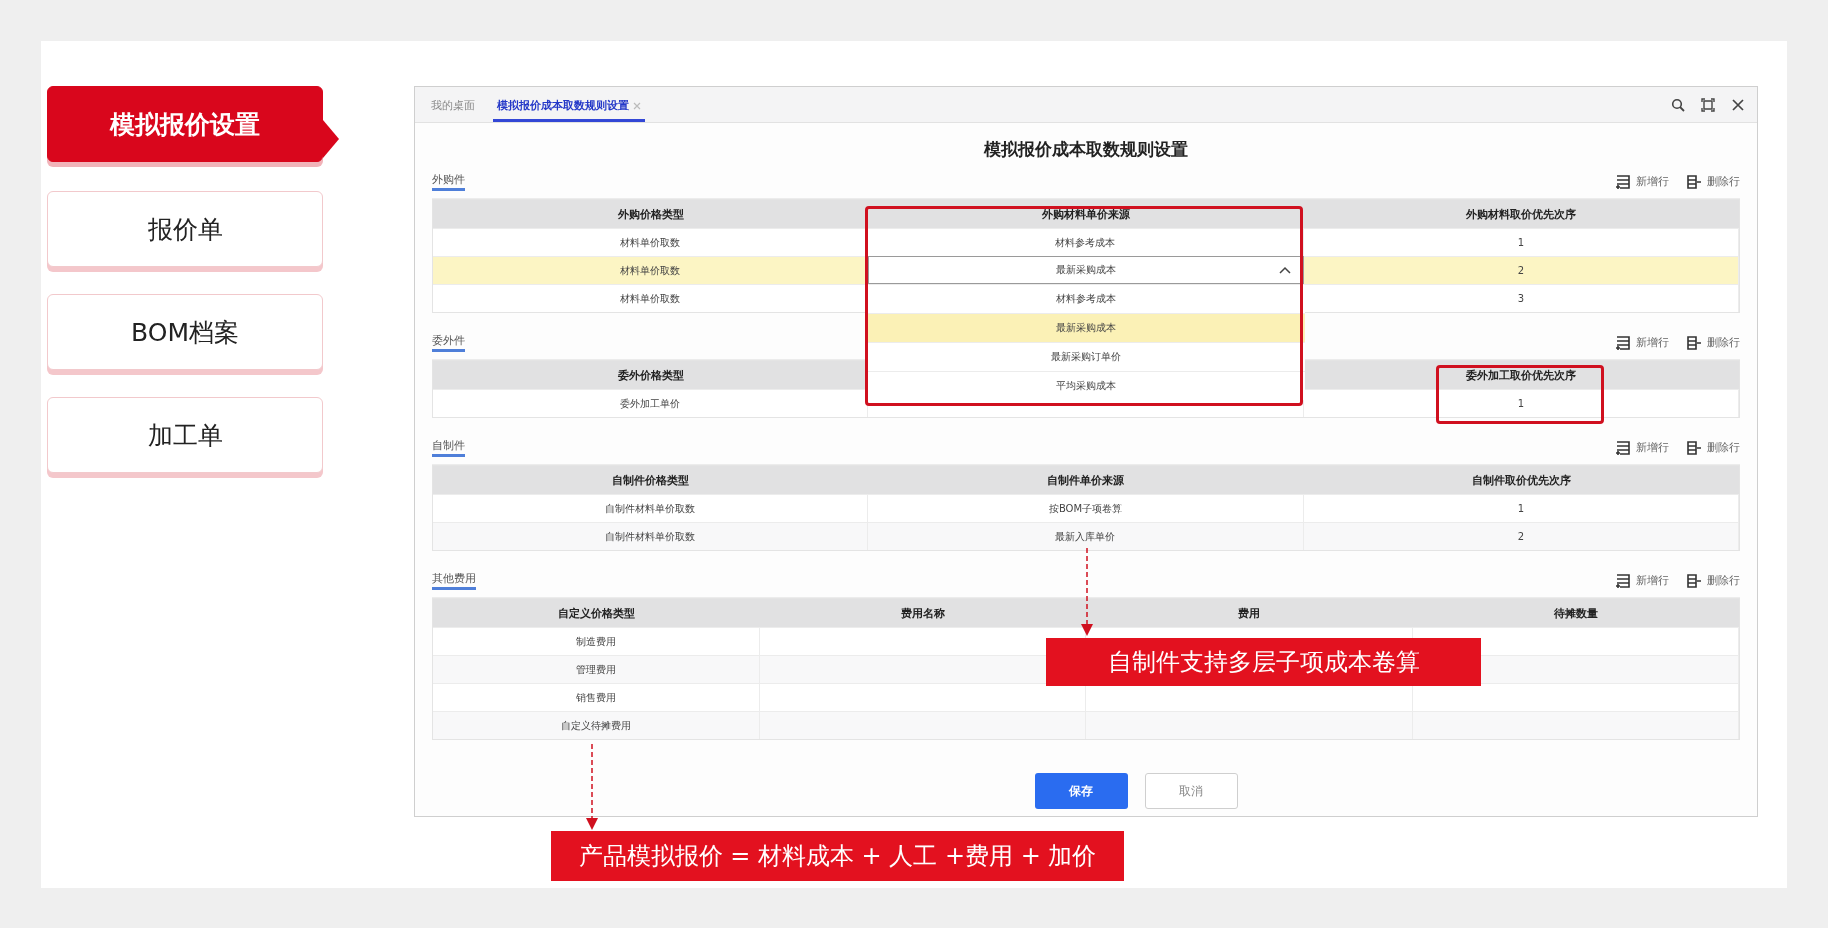 The width and height of the screenshot is (1828, 928). What do you see at coordinates (1191, 791) in the screenshot?
I see `cancel-button: 取消` at bounding box center [1191, 791].